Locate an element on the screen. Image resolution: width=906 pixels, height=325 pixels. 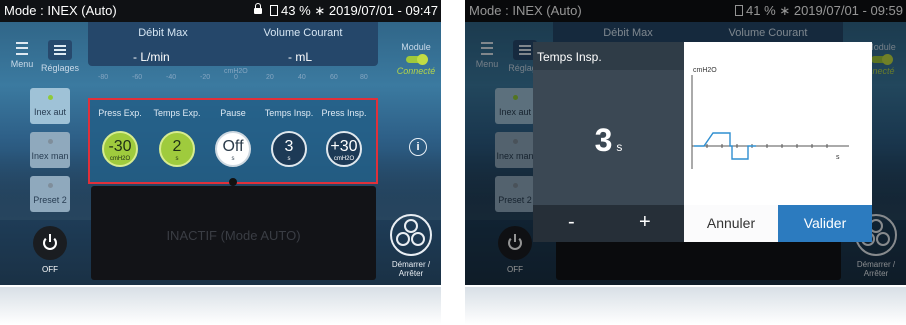
scale-tick: 0 is located at coordinates (236, 77).